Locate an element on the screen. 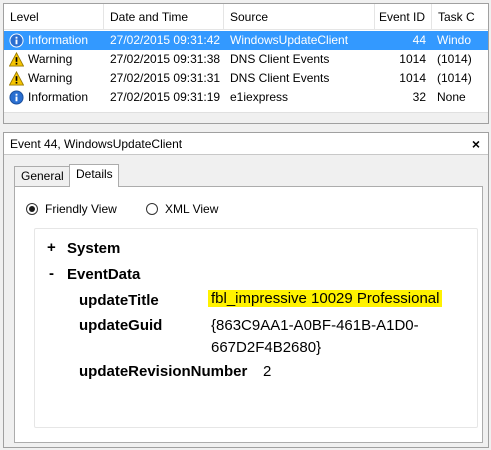  system-node: System is located at coordinates (93, 248).